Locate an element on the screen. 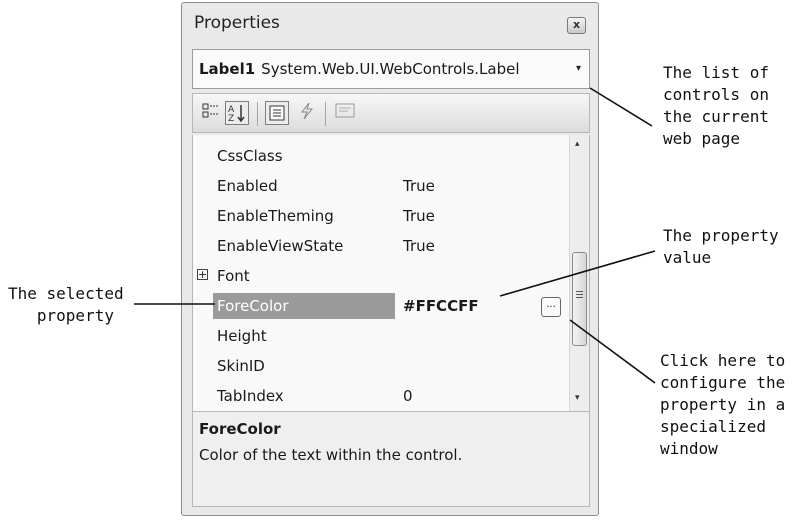 The width and height of the screenshot is (802, 524). callout-line-ellipsis is located at coordinates (612, 351).